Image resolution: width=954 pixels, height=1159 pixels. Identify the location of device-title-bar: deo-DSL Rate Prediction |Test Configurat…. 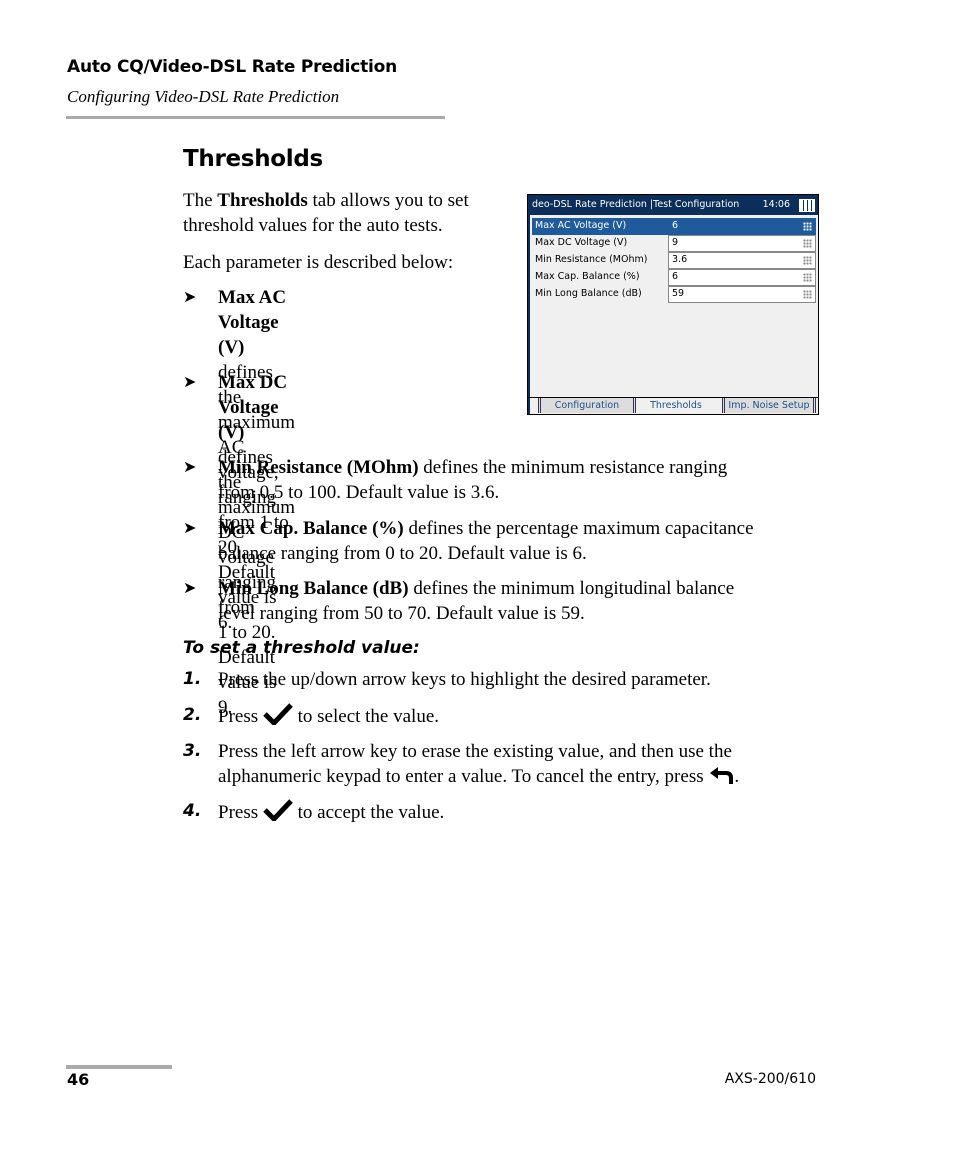
(673, 205).